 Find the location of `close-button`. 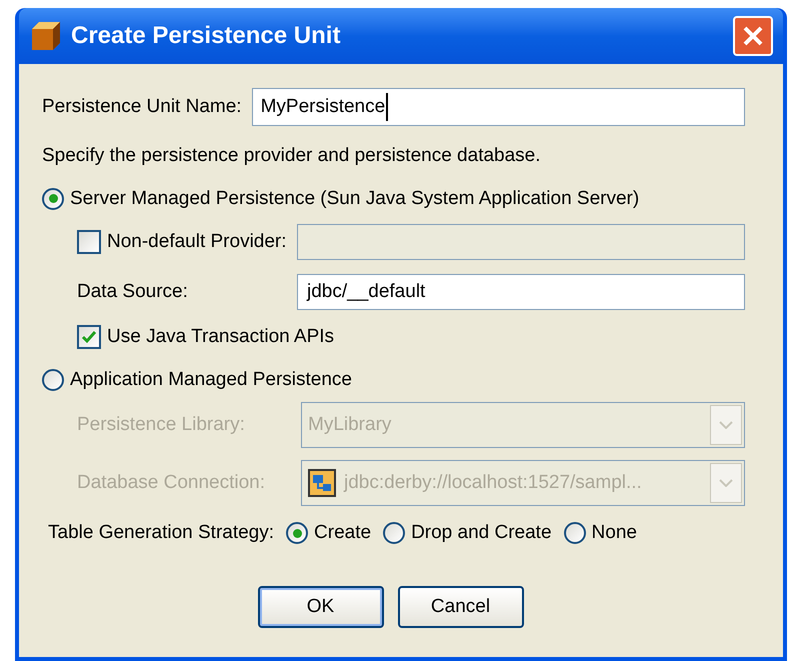

close-button is located at coordinates (753, 36).